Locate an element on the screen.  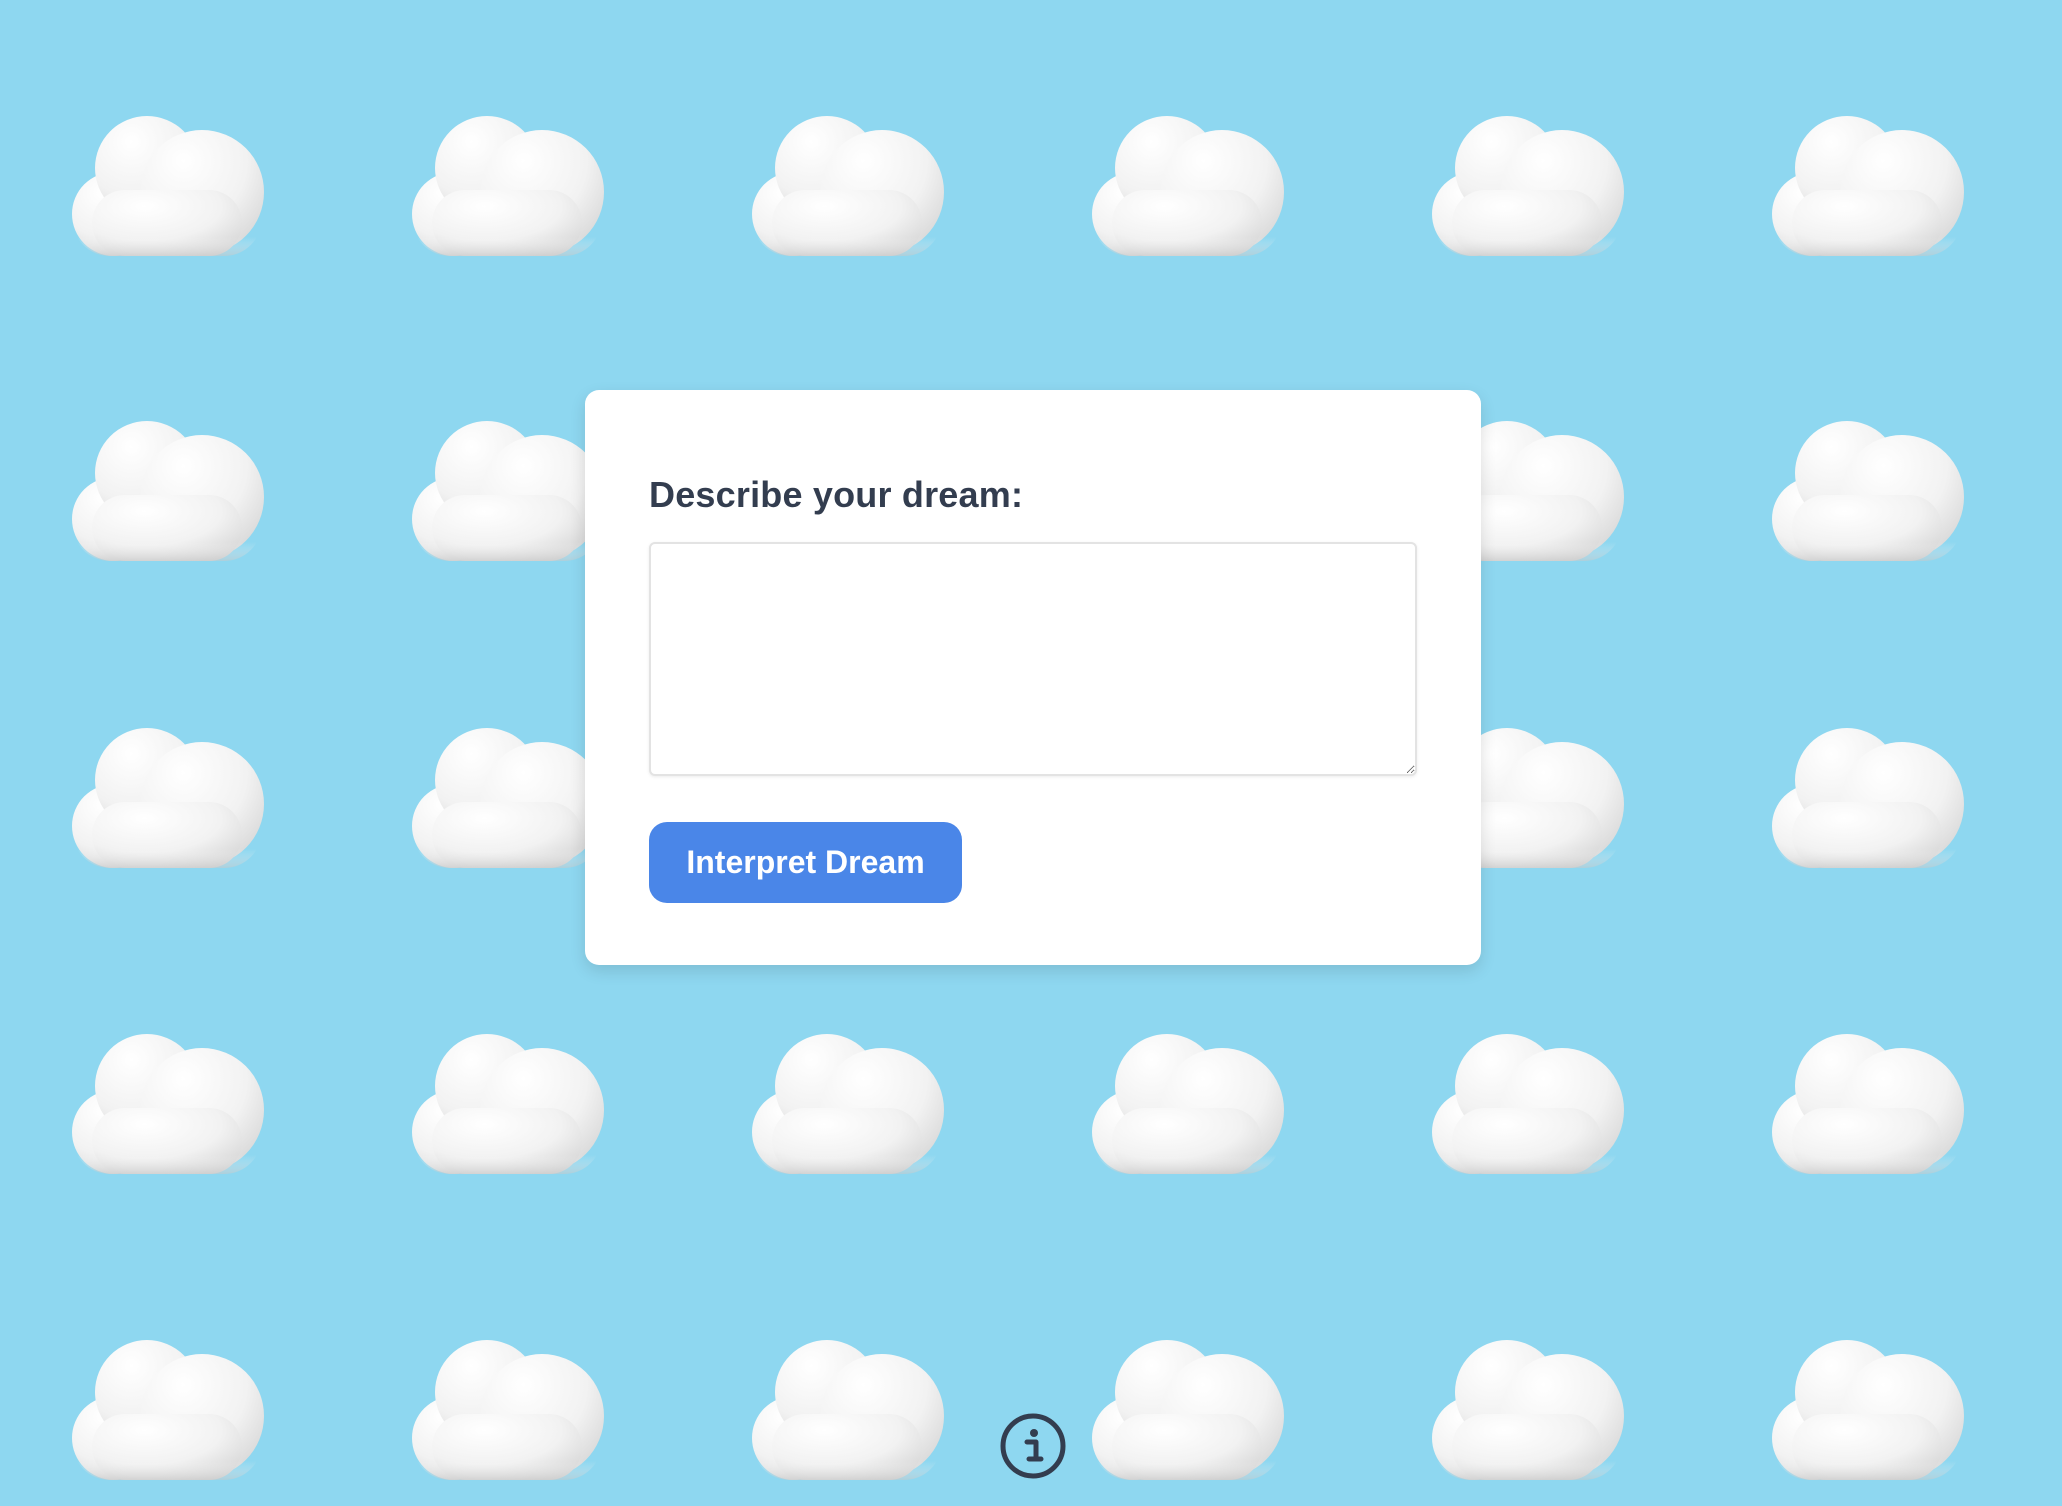
dream-label: Describe your dream: is located at coordinates (836, 494).